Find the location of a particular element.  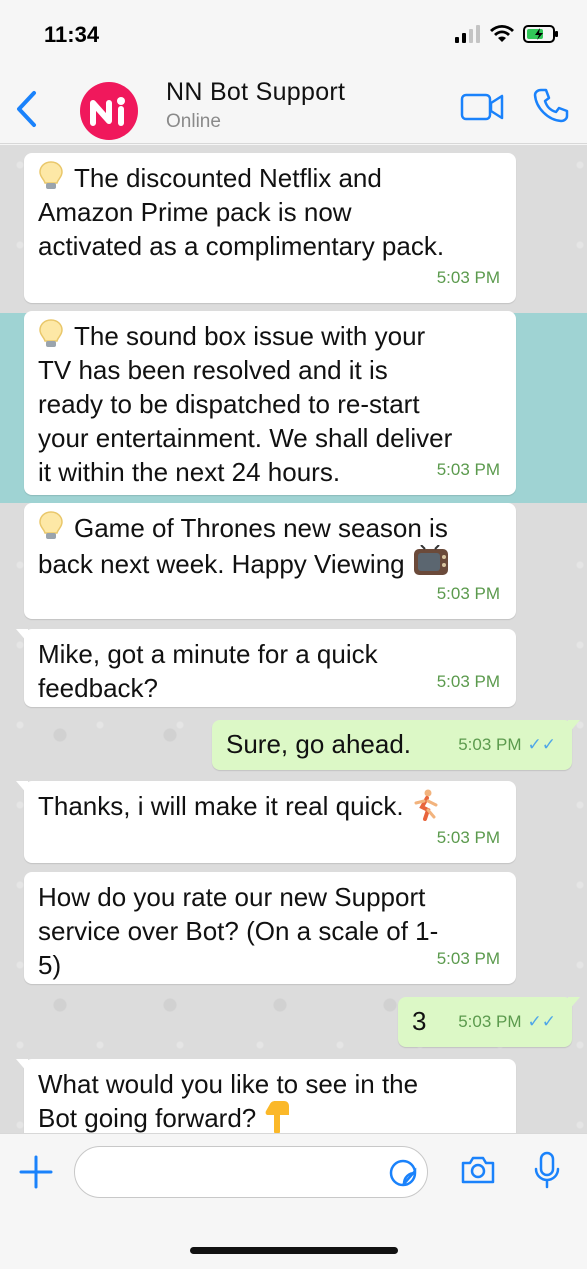

camera-button is located at coordinates (478, 1172).